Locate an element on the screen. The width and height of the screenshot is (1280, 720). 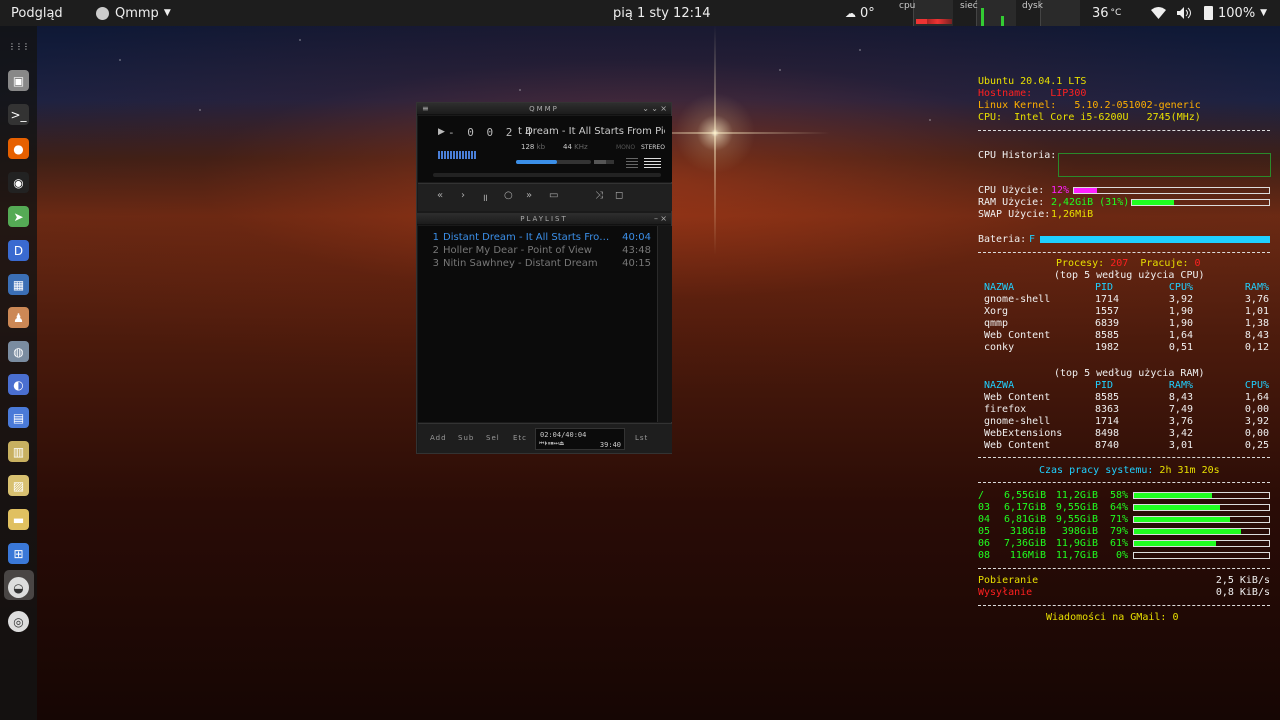
play-status-icon: ▶ is located at coordinates (441, 132).